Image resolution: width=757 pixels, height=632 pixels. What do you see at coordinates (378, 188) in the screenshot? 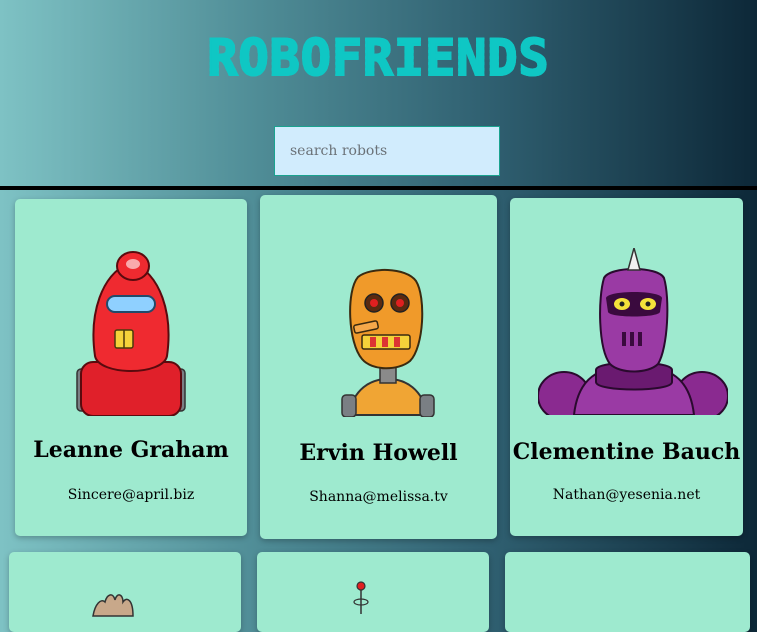
I see `header-divider` at bounding box center [378, 188].